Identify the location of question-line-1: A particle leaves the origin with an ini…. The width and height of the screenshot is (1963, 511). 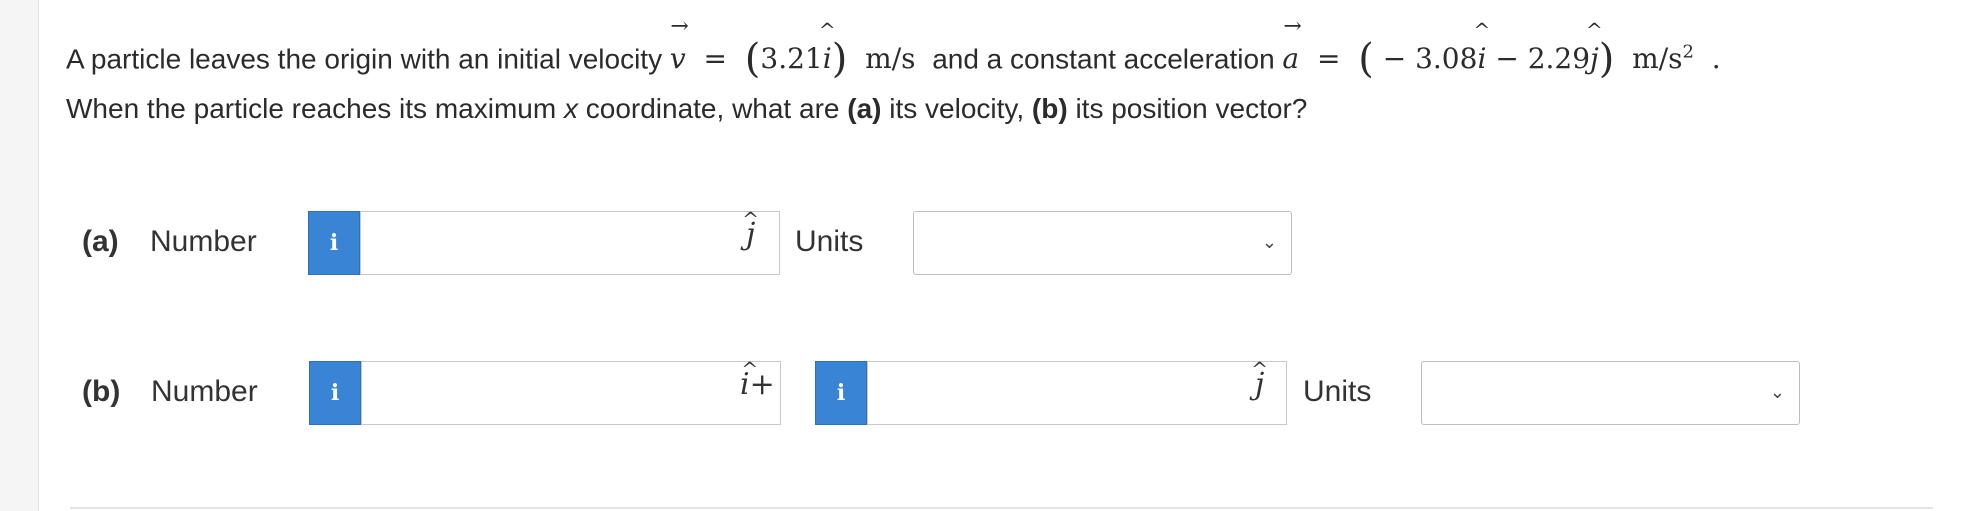
(893, 48).